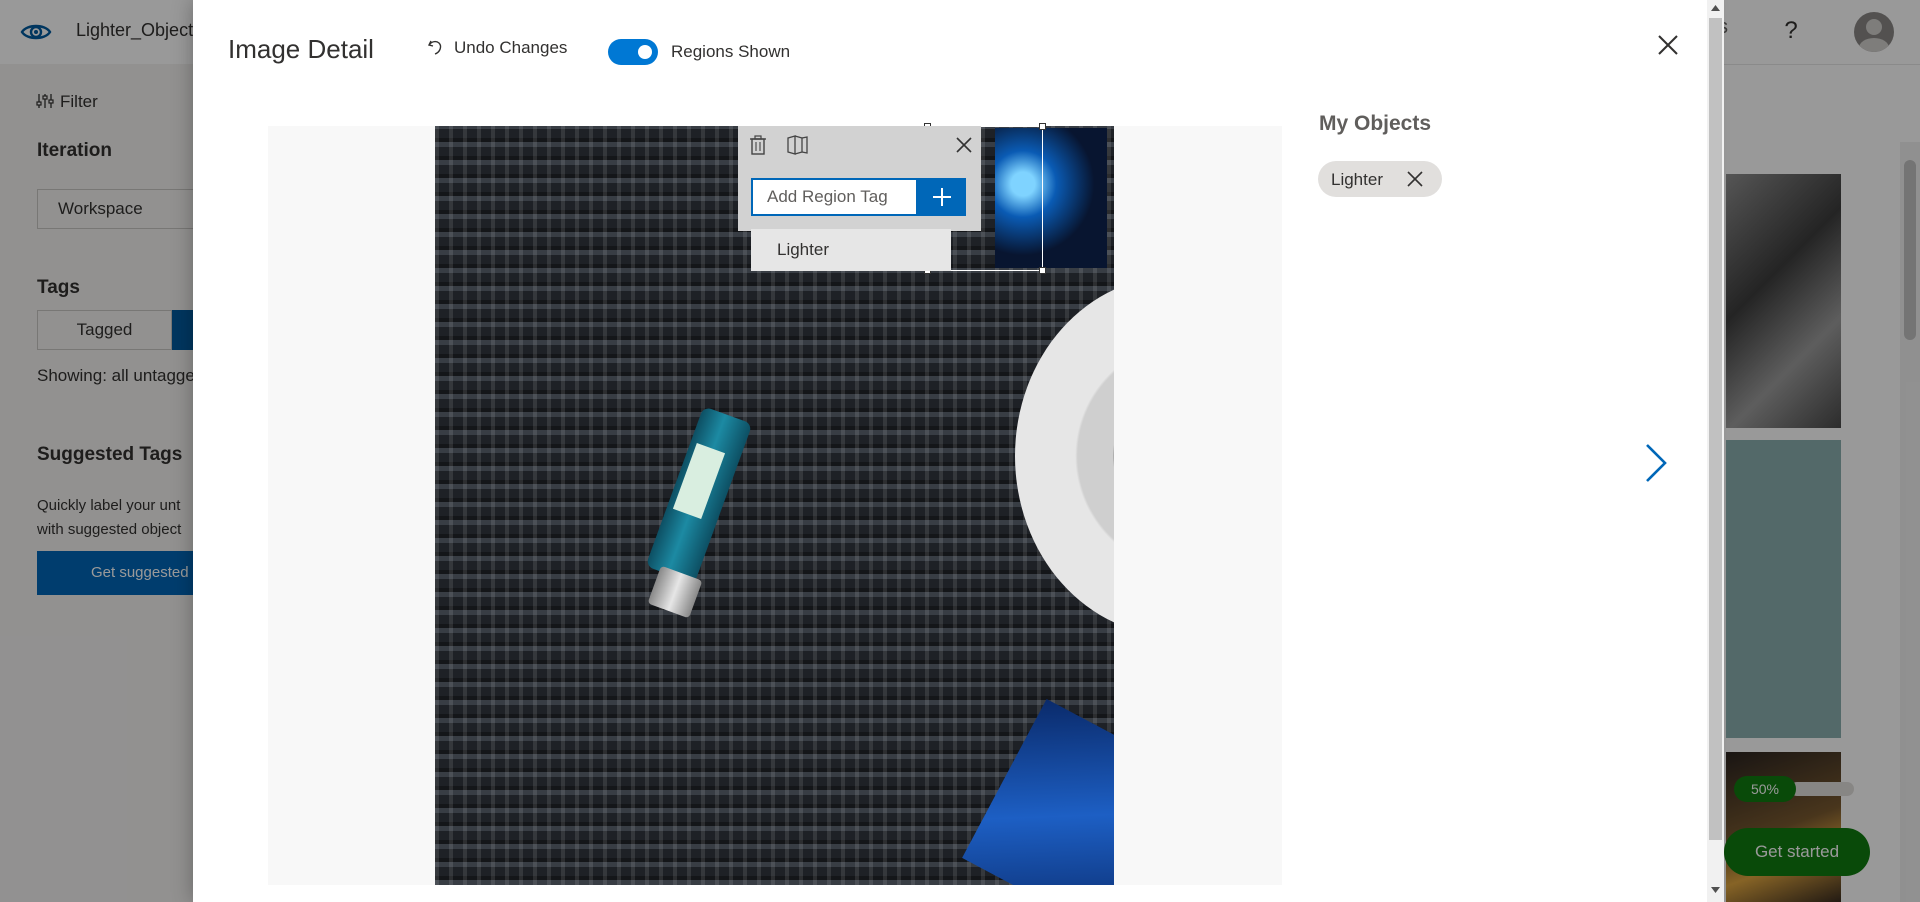 This screenshot has height=902, width=1920. Describe the element at coordinates (645, 52) in the screenshot. I see `toggle-knob` at that location.